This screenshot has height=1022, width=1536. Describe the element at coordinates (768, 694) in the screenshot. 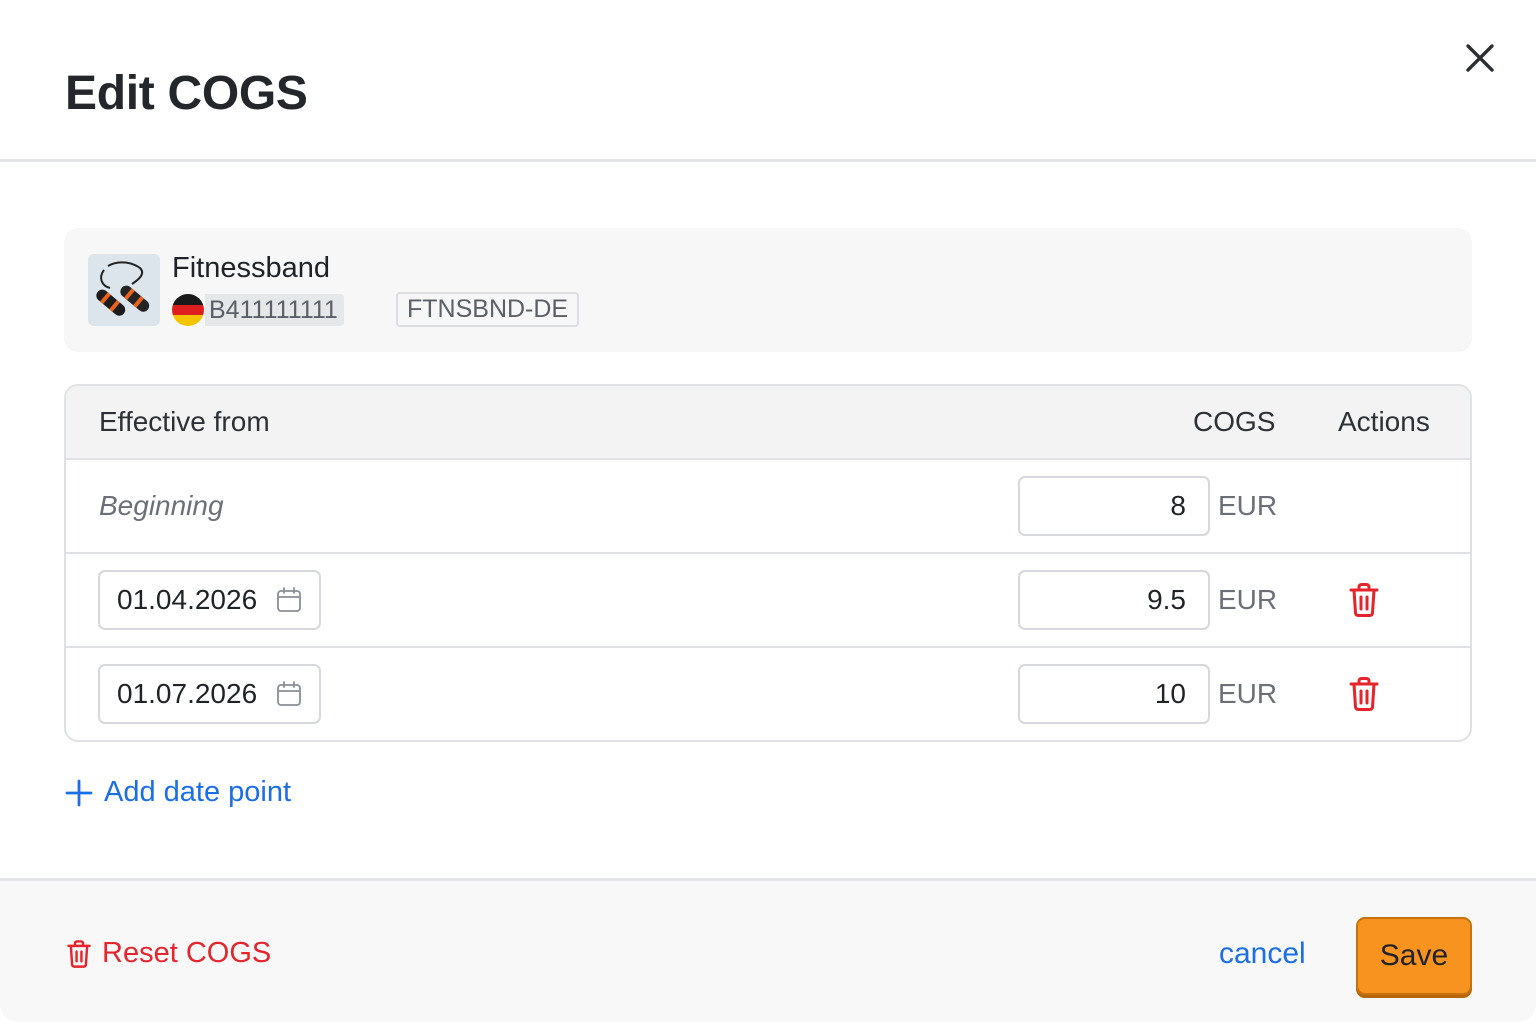

I see `table-row: 01.07.2026 10 EUR` at that location.